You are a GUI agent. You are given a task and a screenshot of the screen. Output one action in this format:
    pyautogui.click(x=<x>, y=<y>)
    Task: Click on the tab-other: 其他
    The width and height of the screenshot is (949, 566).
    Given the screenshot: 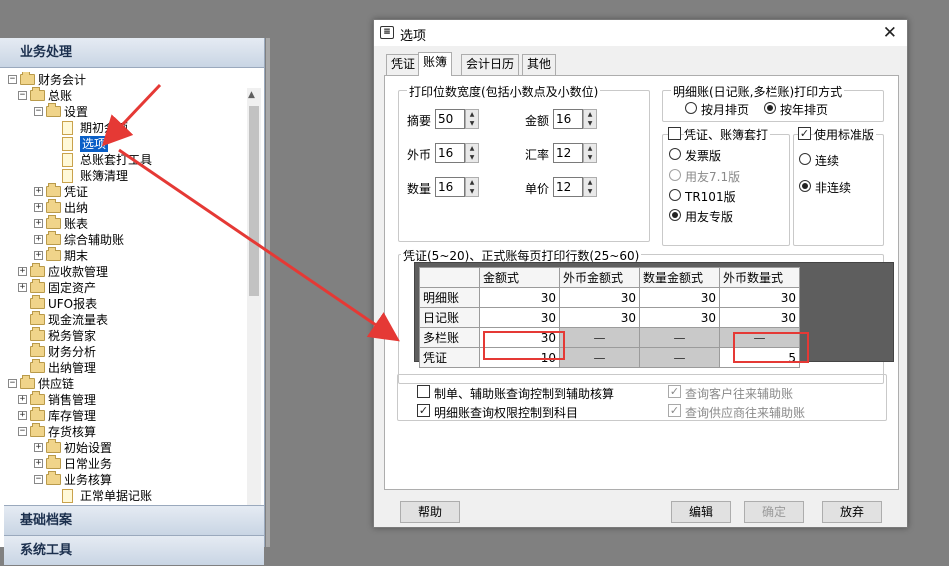 What is the action you would take?
    pyautogui.click(x=539, y=64)
    